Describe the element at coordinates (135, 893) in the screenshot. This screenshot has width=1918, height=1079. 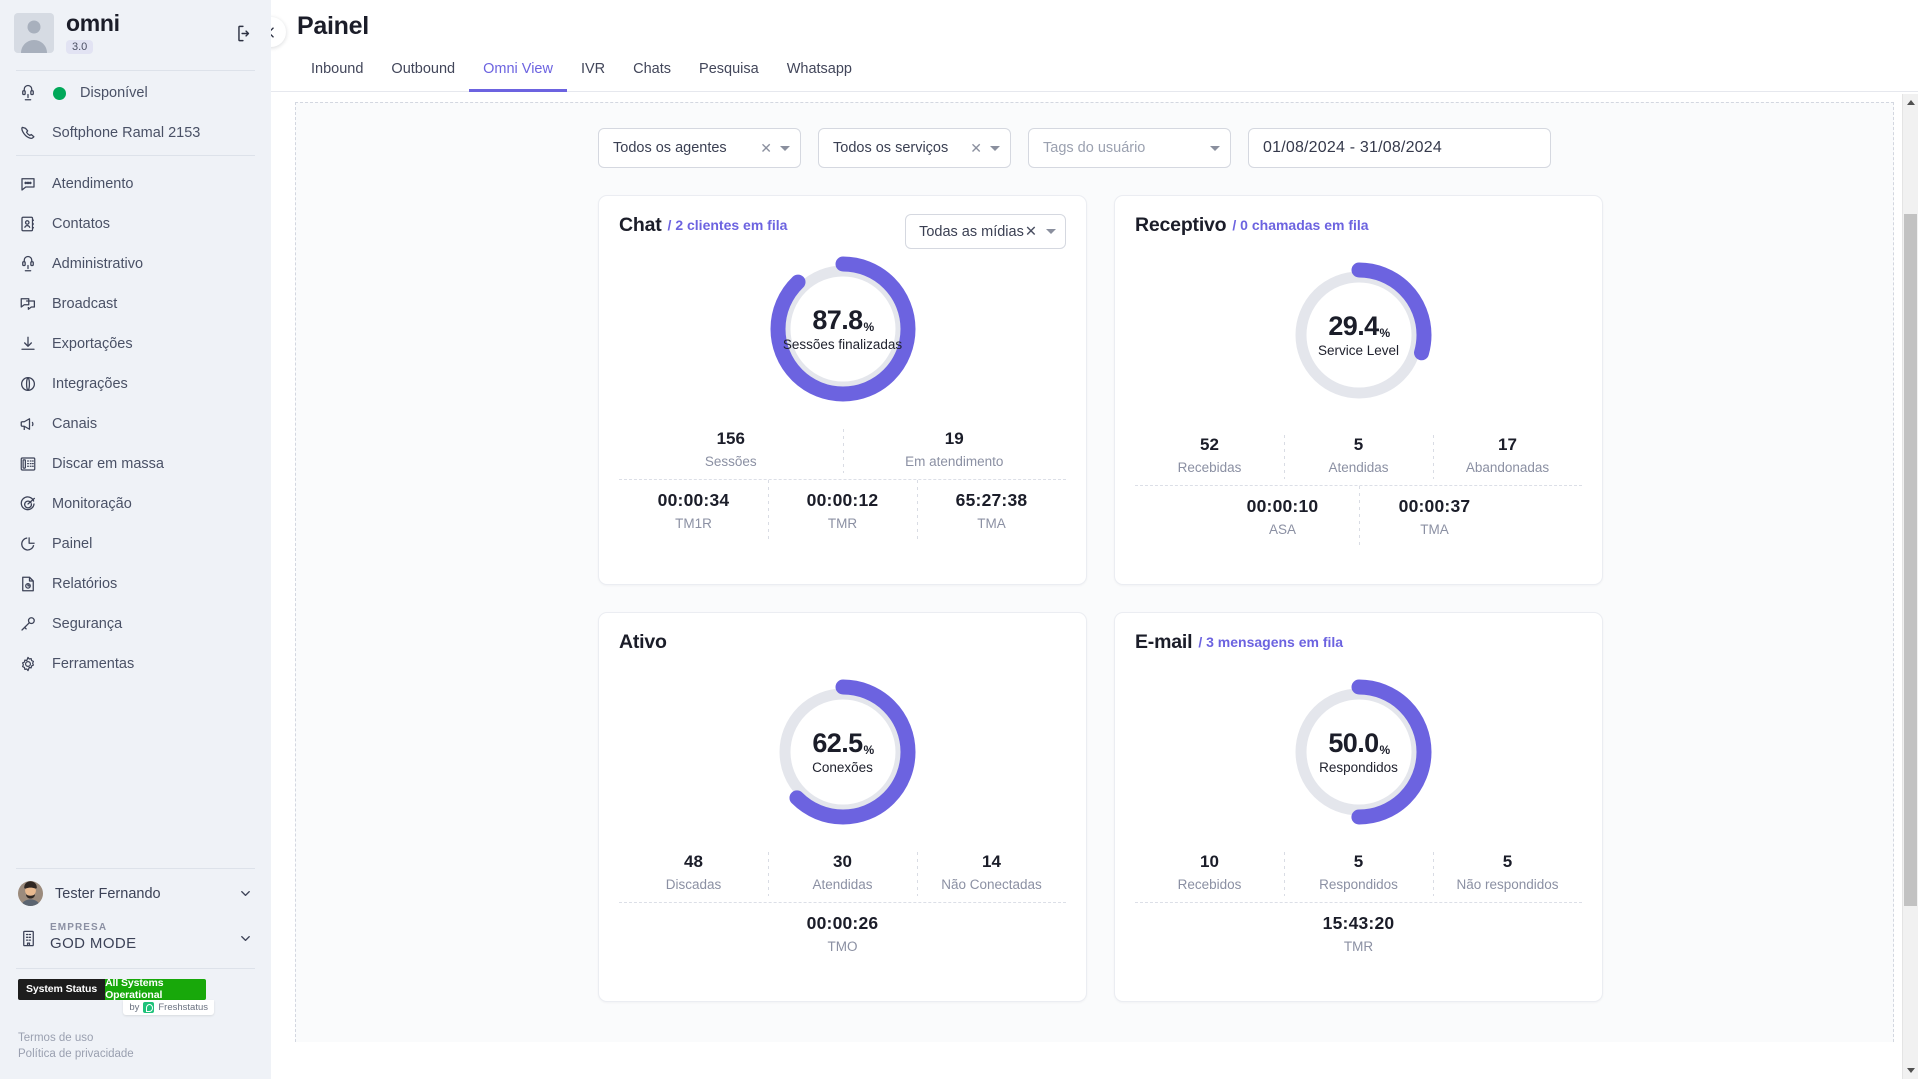
I see `sidebar-user-menu: Tester Fernando` at that location.